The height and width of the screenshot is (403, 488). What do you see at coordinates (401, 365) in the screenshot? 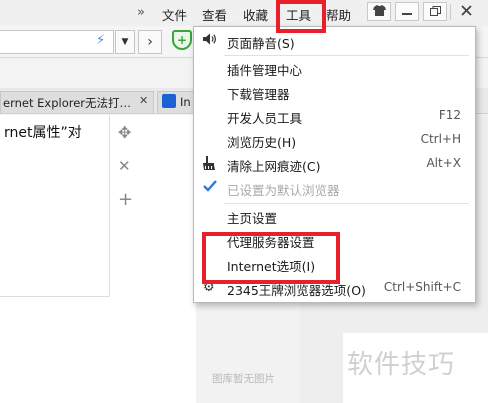
I see `watermark: 软件技巧` at bounding box center [401, 365].